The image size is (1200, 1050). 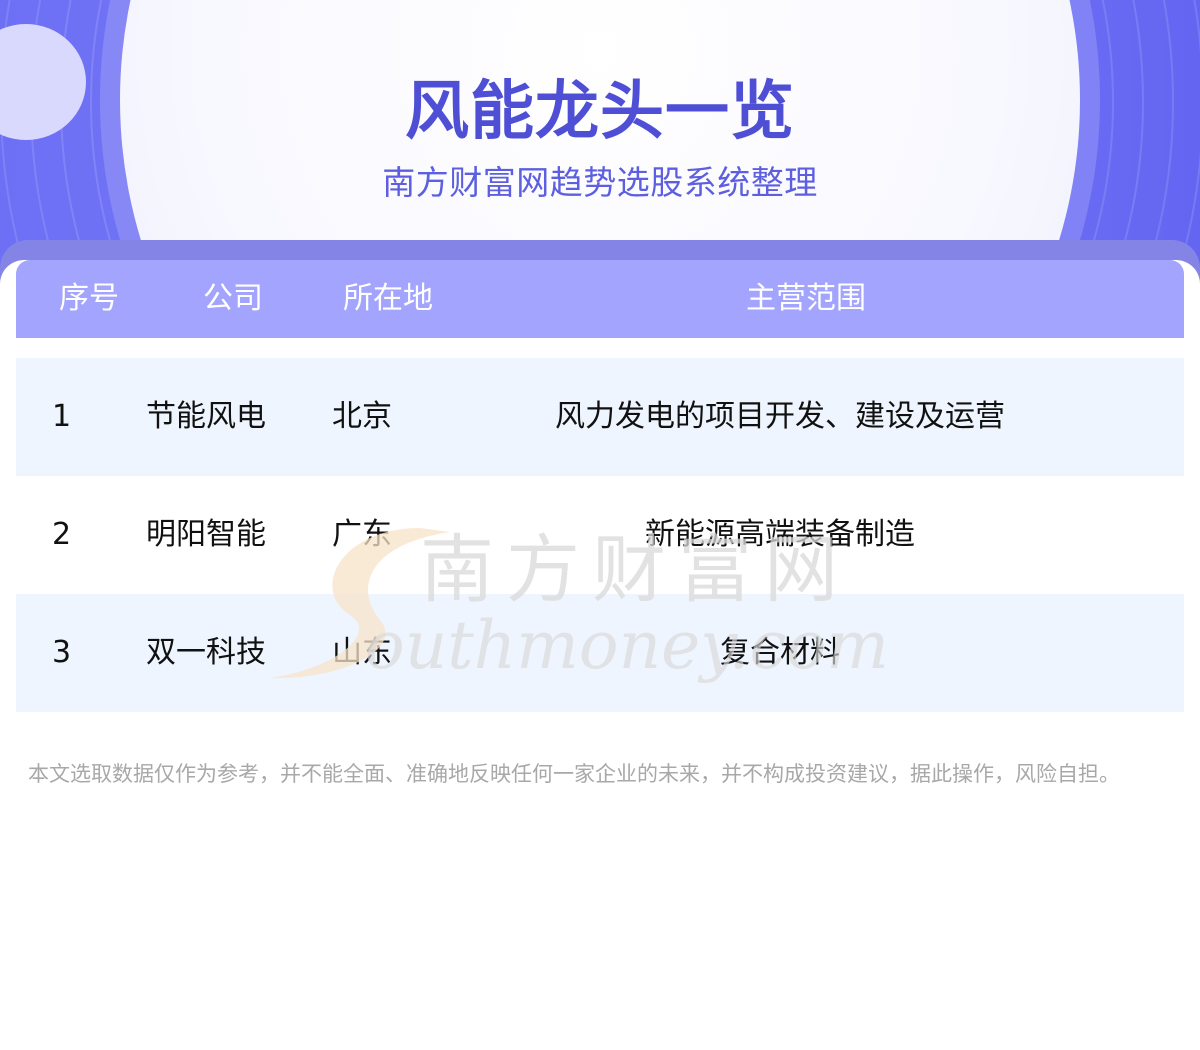 I want to click on cell-location: 广东, so click(x=362, y=534).